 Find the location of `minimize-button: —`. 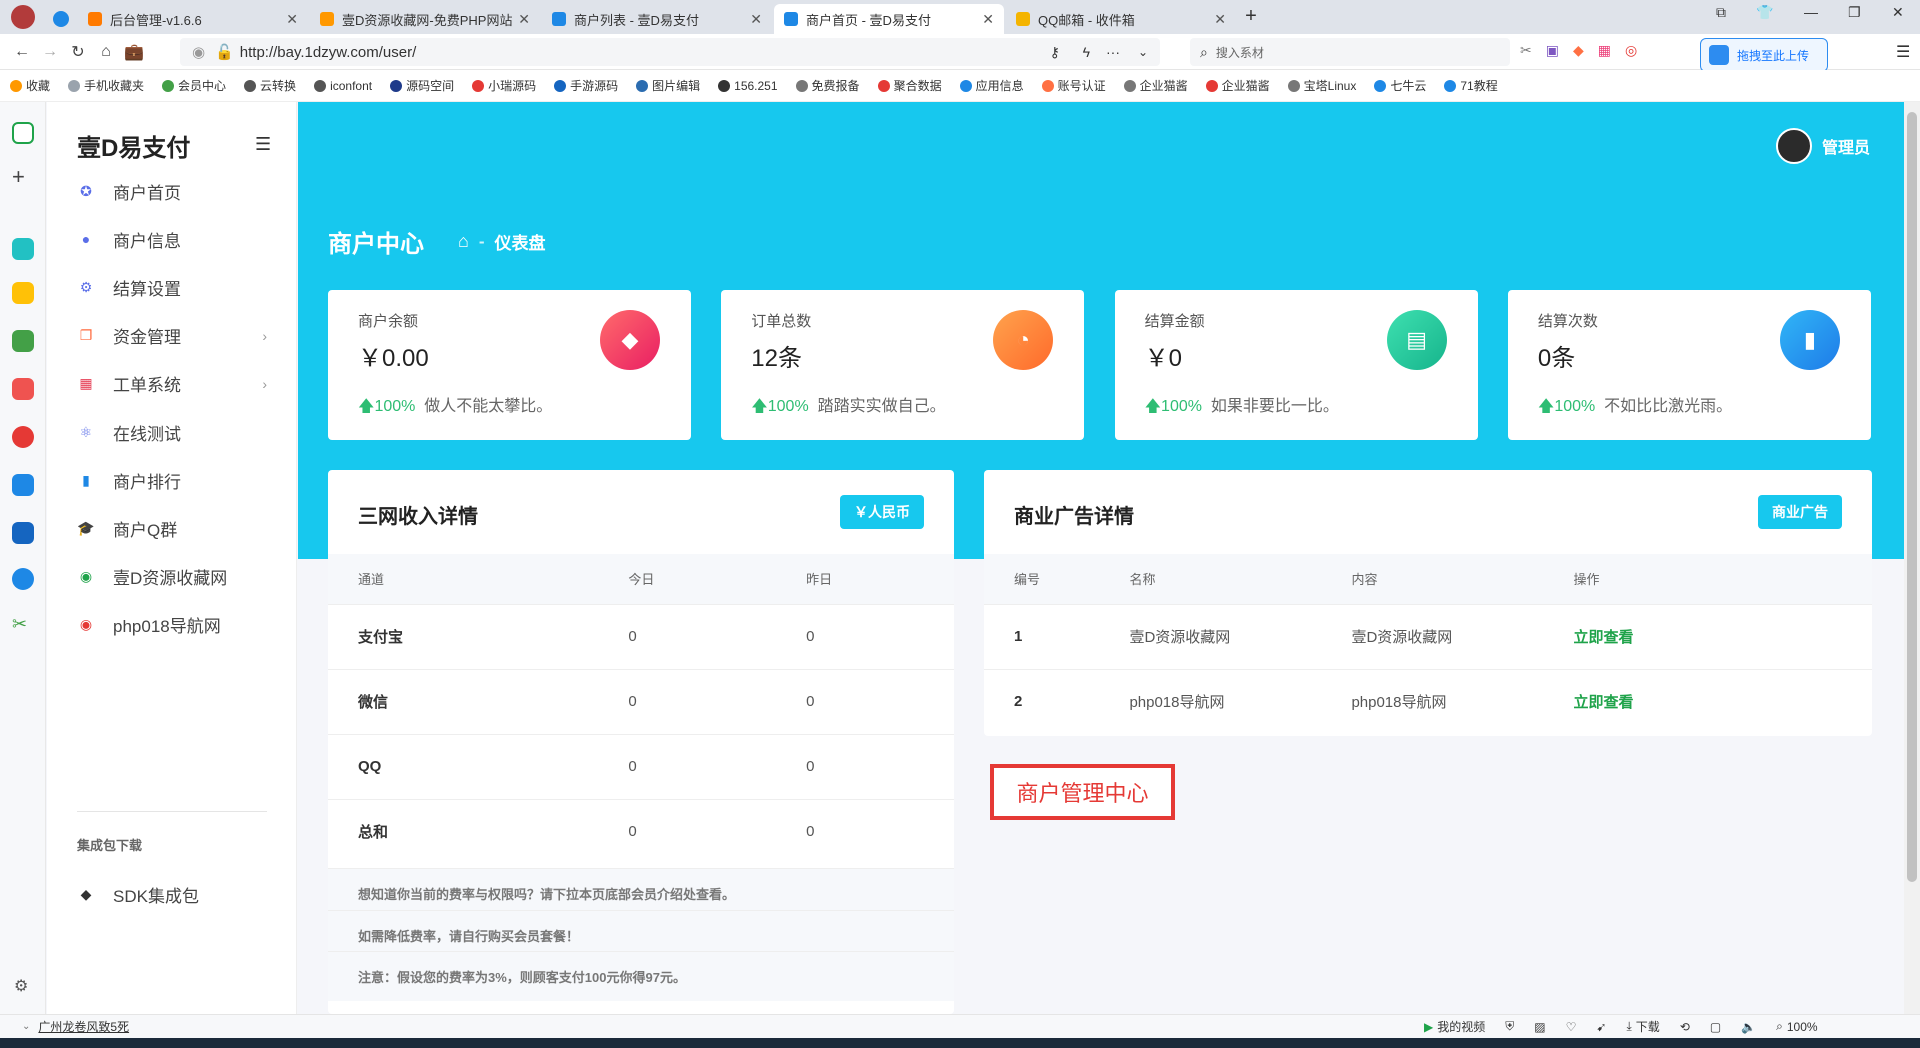

minimize-button: — is located at coordinates (1811, 12).